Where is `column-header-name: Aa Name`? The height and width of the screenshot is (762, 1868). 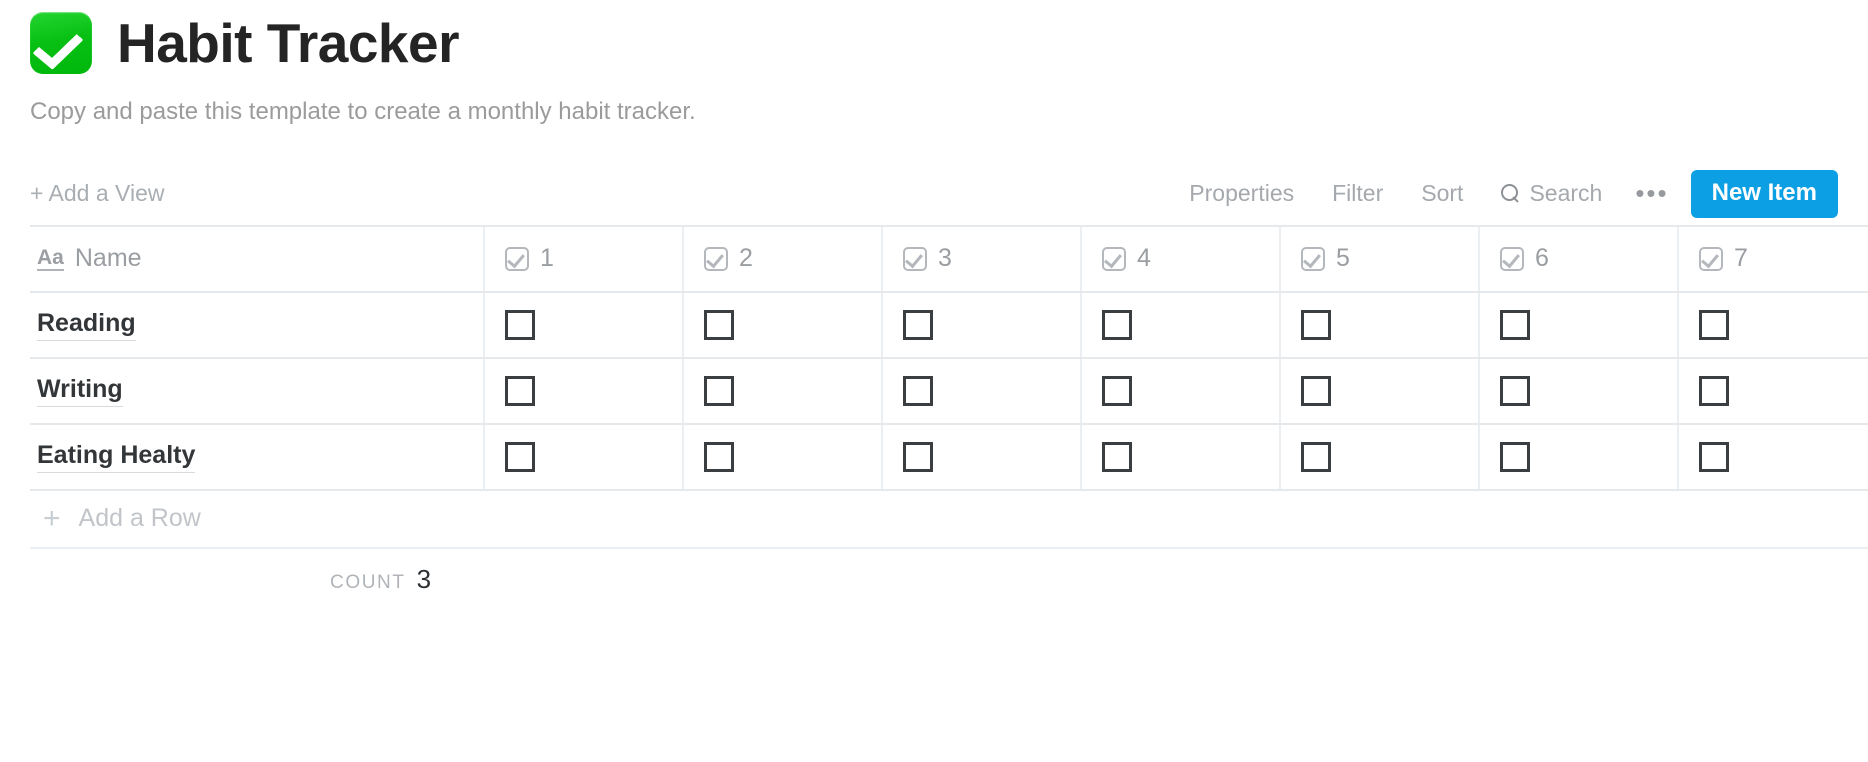
column-header-name: Aa Name is located at coordinates (257, 258).